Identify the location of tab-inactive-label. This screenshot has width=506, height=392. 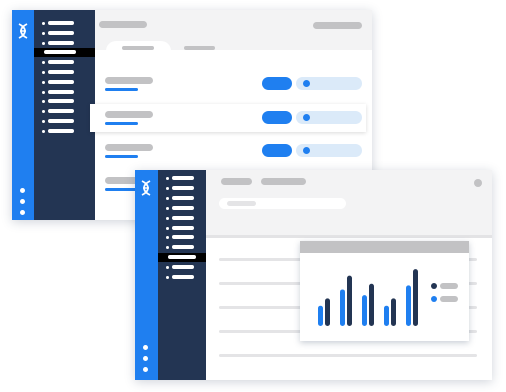
(199, 48).